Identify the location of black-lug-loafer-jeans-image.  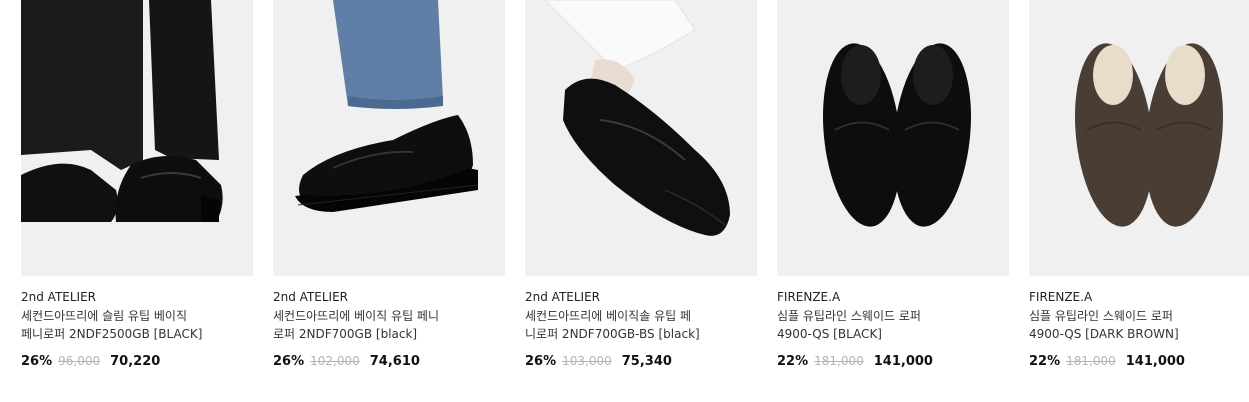
(389, 138).